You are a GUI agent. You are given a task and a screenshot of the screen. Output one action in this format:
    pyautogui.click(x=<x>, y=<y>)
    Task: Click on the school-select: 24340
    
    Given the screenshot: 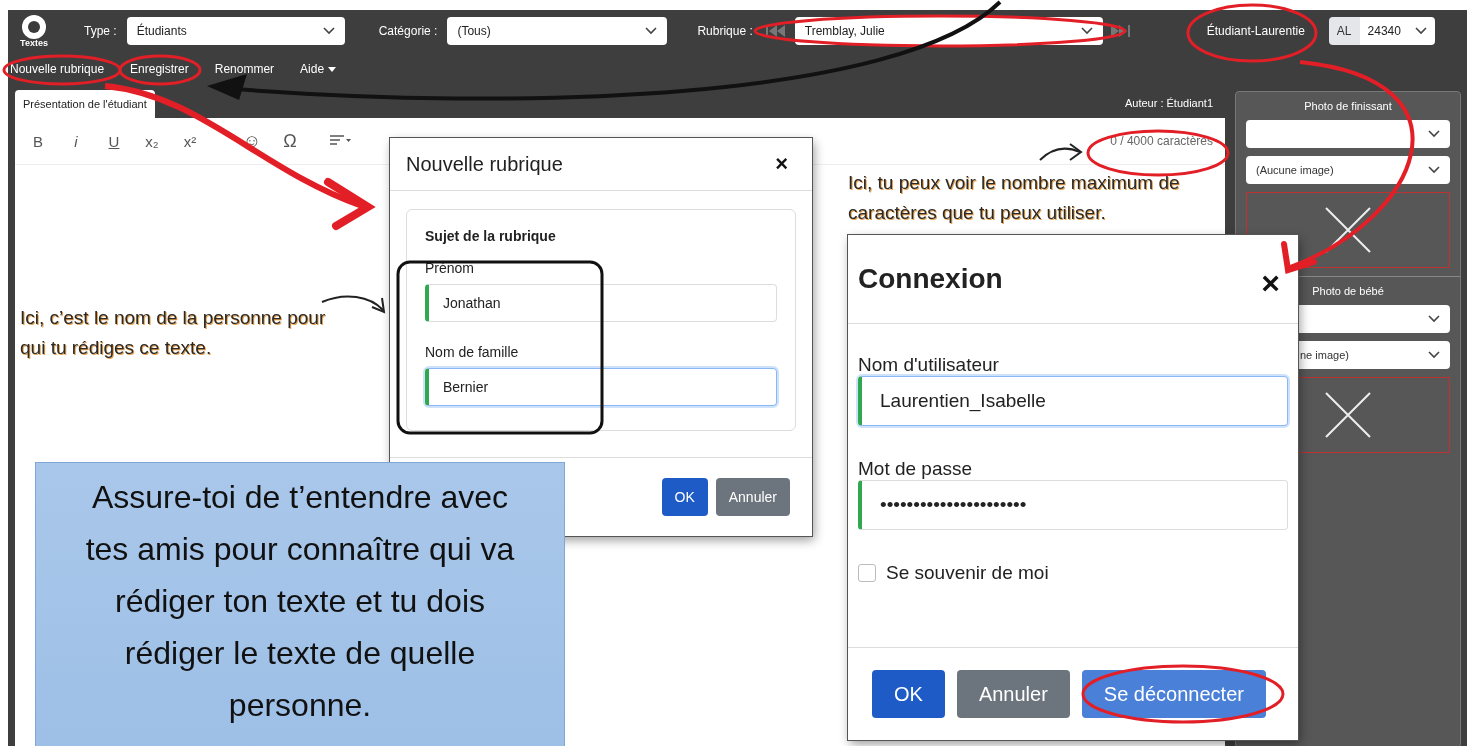 What is the action you would take?
    pyautogui.click(x=1397, y=31)
    